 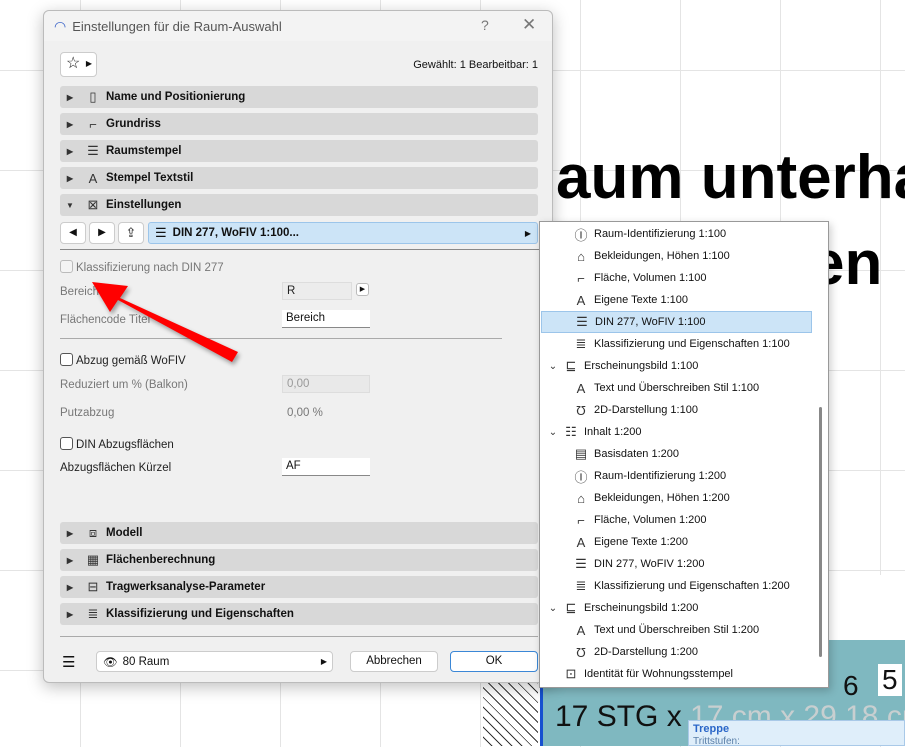 What do you see at coordinates (299, 560) in the screenshot?
I see `section-fl-chenberechnung: ▶ ▦ Flächenberechnung` at bounding box center [299, 560].